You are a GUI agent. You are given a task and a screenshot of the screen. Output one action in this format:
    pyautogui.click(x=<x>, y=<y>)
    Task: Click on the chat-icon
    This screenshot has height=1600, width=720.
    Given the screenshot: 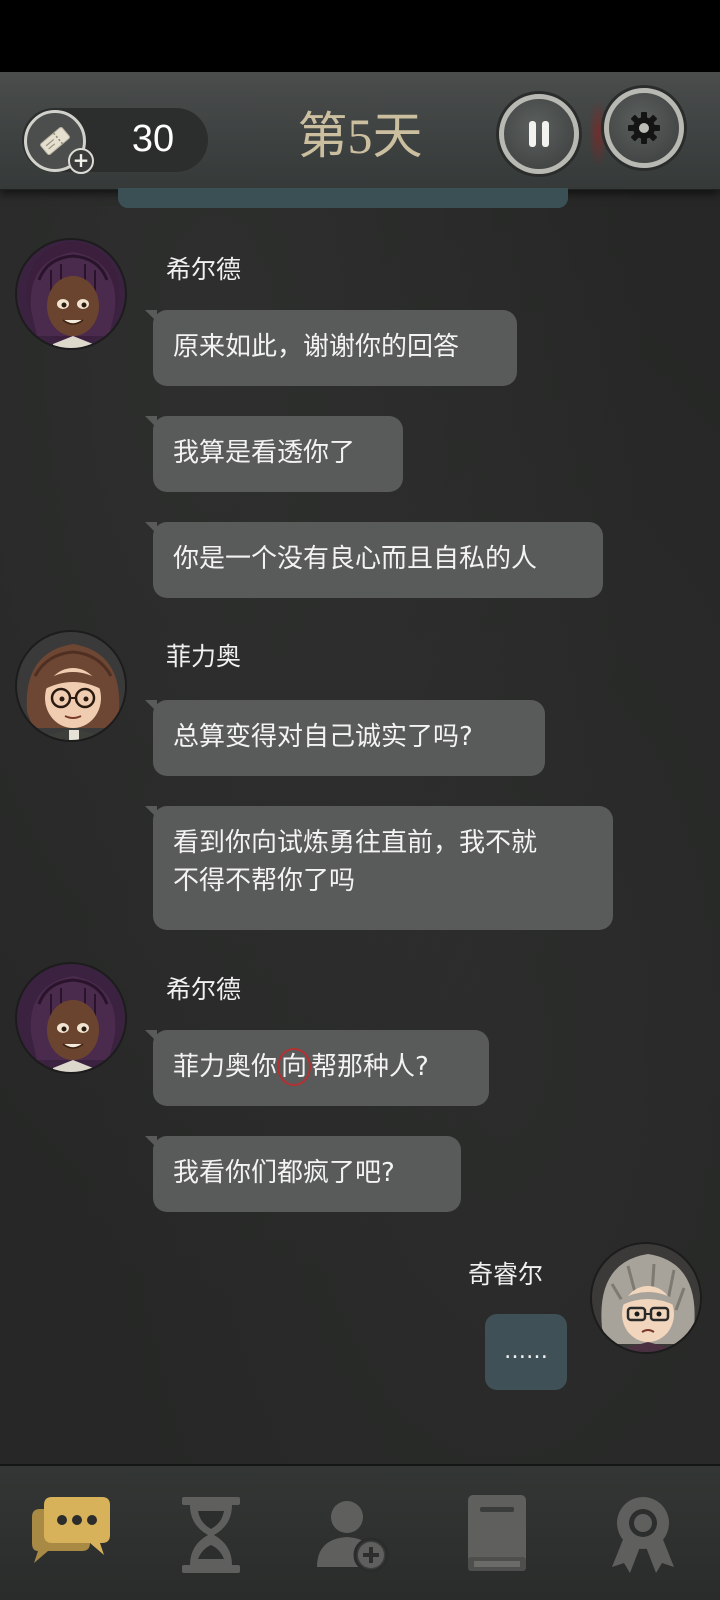 What is the action you would take?
    pyautogui.click(x=71, y=1530)
    